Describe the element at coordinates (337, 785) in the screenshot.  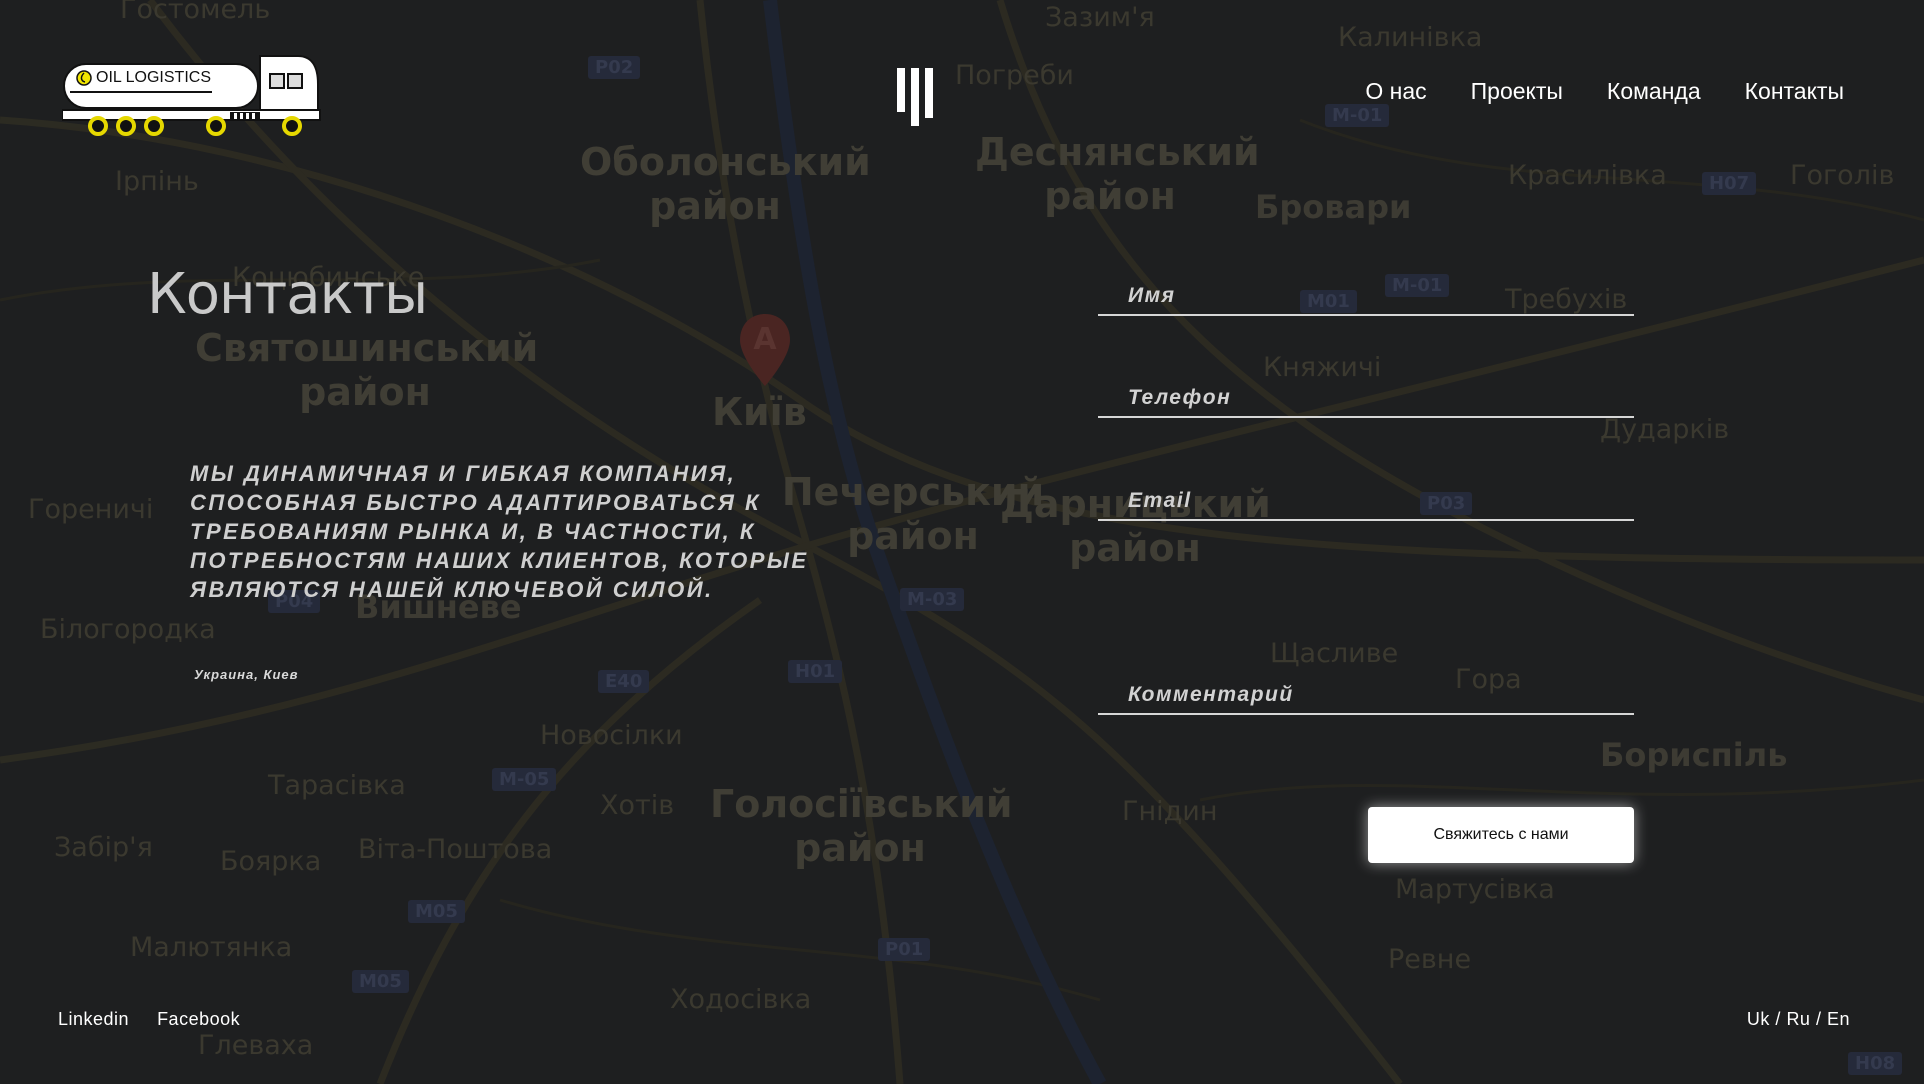
I see `map-label: Тарасівка` at that location.